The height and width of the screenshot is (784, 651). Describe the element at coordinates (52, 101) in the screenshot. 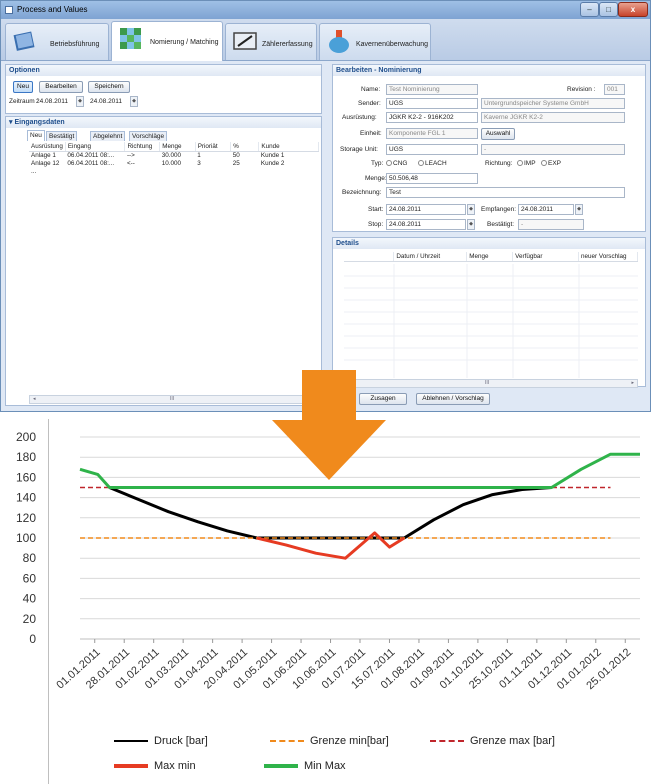

I see `period-from: 24.08.2011` at that location.